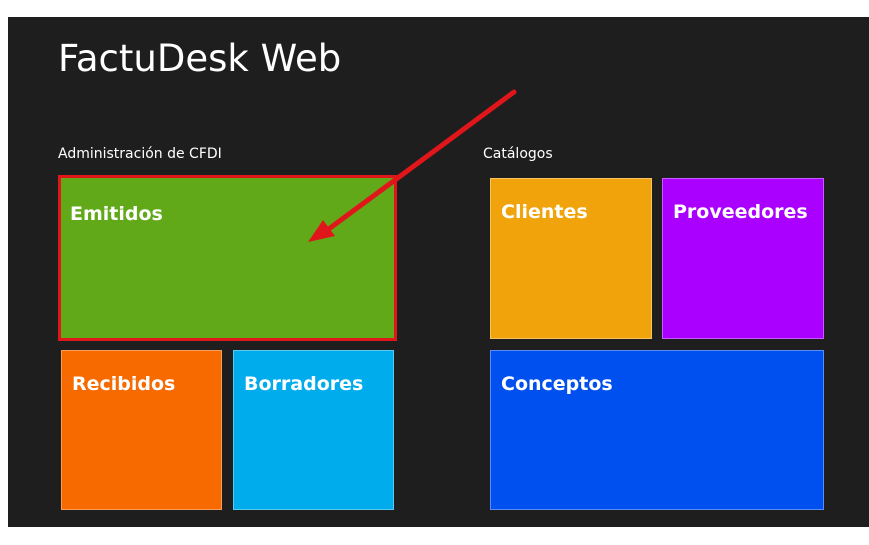 This screenshot has width=869, height=545. What do you see at coordinates (518, 154) in the screenshot?
I see `section-label-catalogos: Catálogos` at bounding box center [518, 154].